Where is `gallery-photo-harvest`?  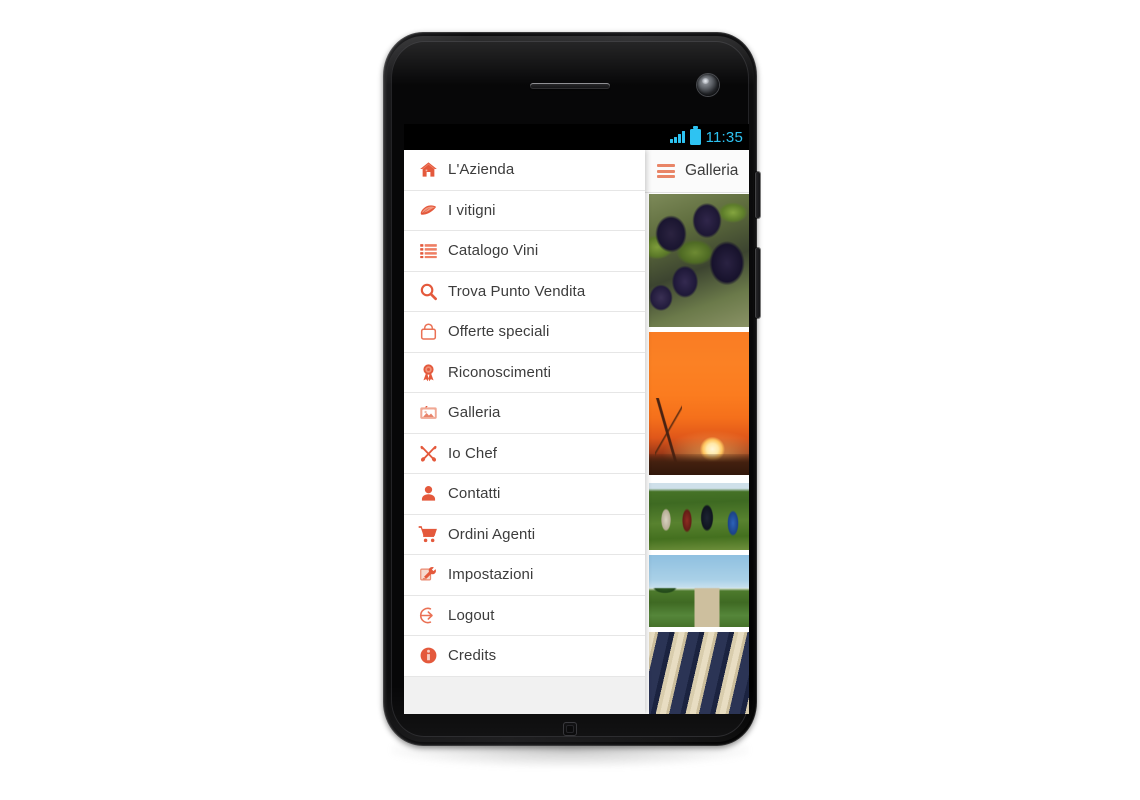 gallery-photo-harvest is located at coordinates (699, 516).